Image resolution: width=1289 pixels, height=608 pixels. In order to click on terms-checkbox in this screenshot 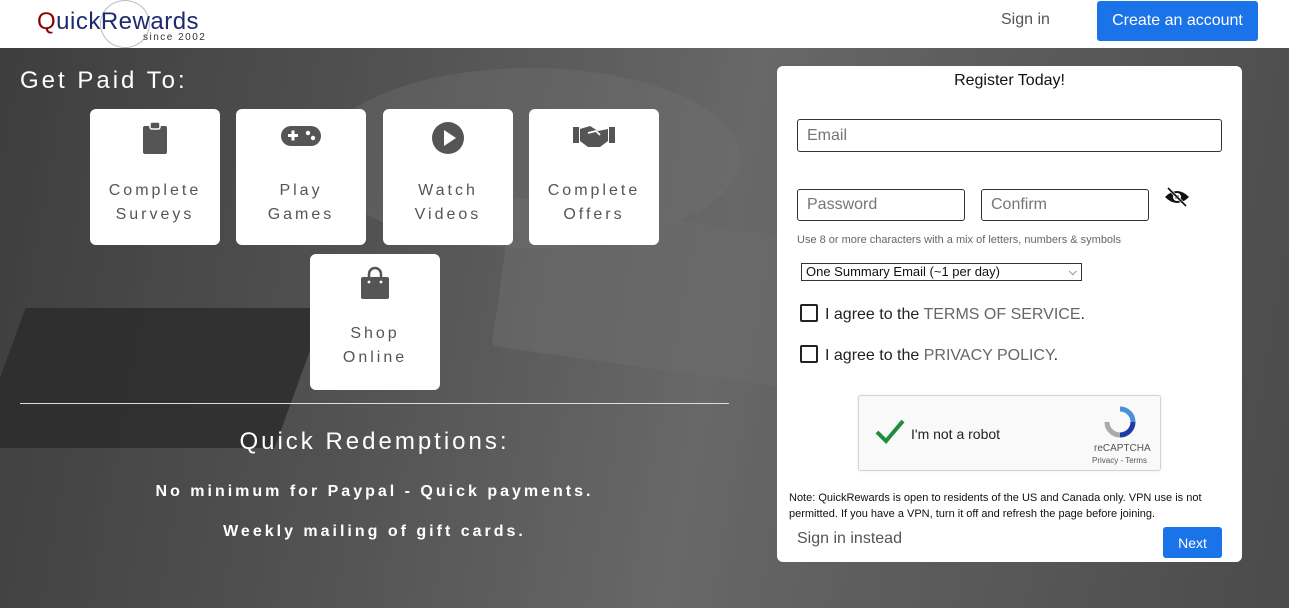, I will do `click(809, 313)`.